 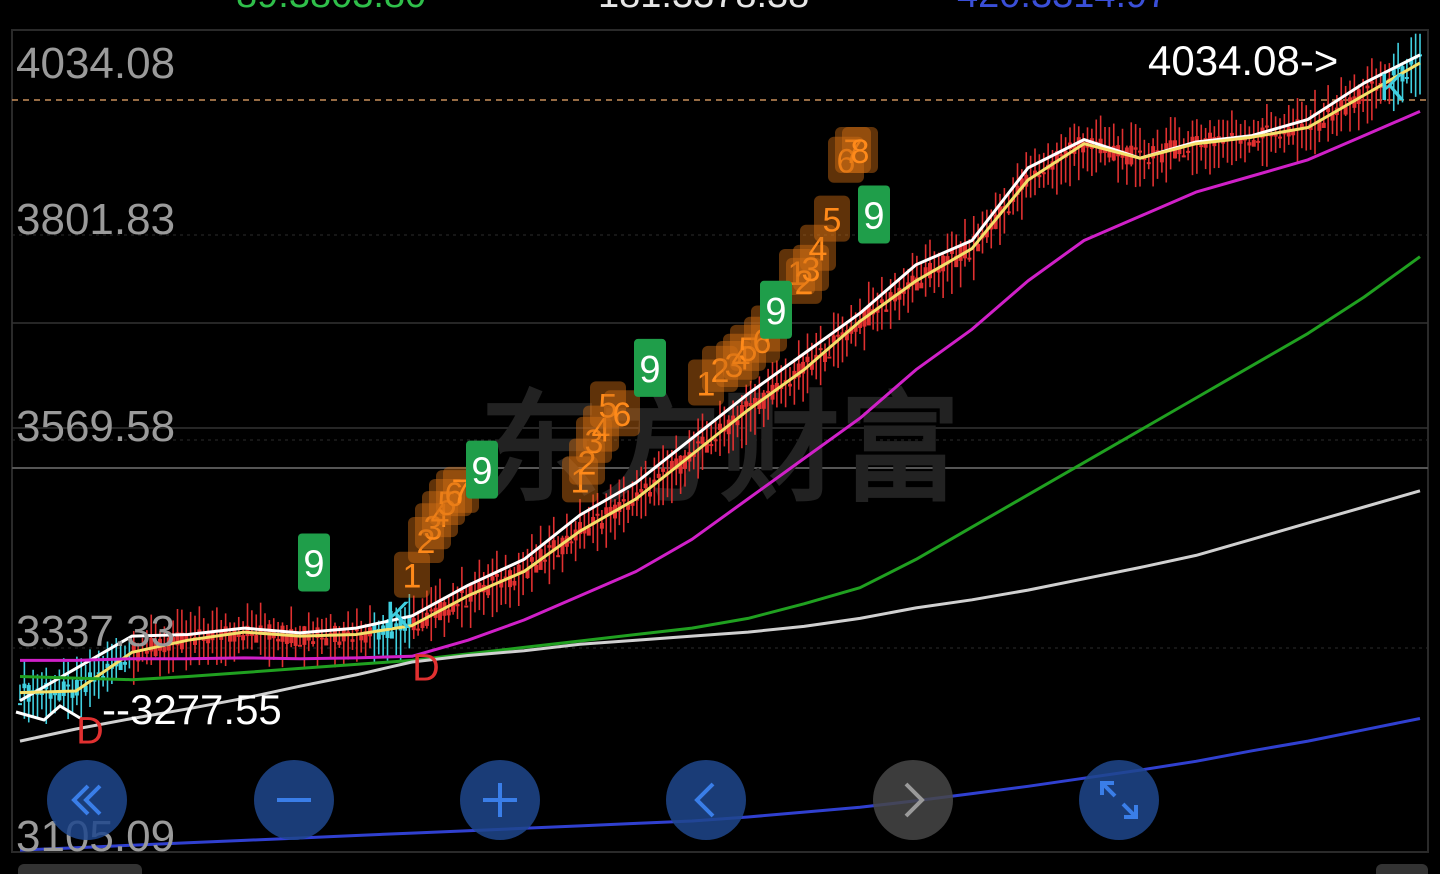 What do you see at coordinates (703, 7) in the screenshot?
I see `ma181-value: 181:3378.38` at bounding box center [703, 7].